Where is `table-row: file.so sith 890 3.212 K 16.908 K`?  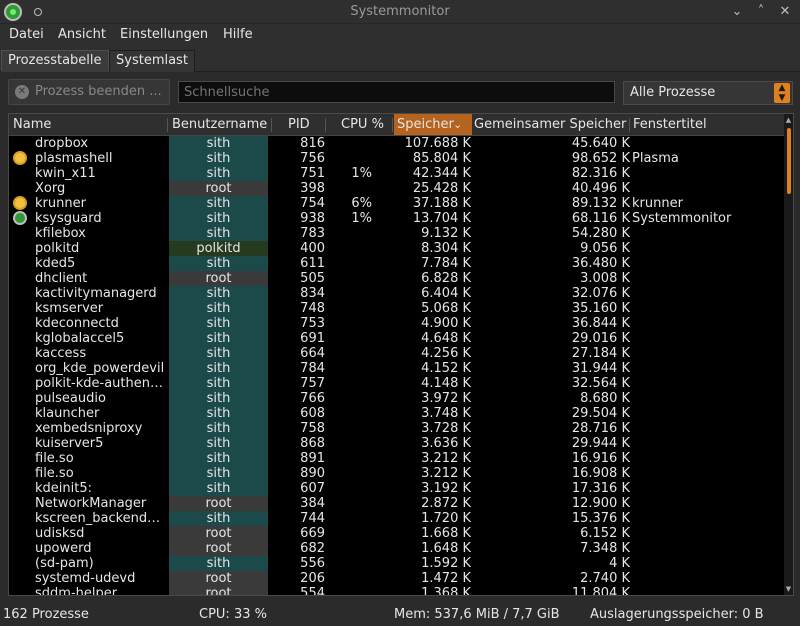
table-row: file.so sith 890 3.212 K 16.908 K is located at coordinates (397, 473).